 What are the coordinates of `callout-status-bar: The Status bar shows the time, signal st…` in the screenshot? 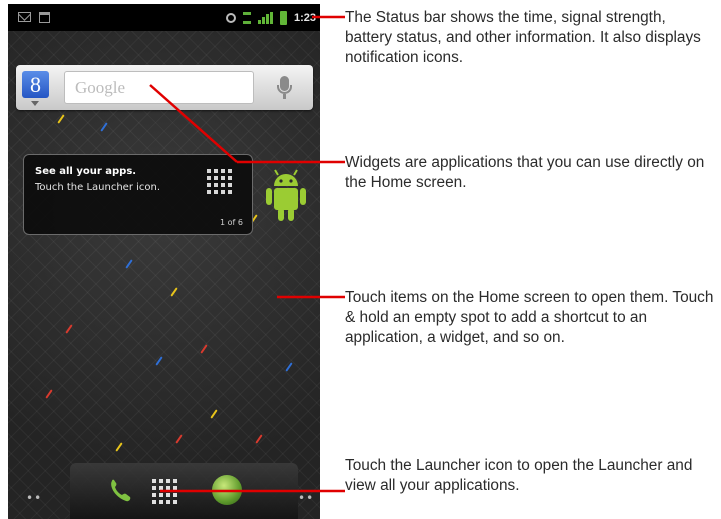 It's located at (523, 37).